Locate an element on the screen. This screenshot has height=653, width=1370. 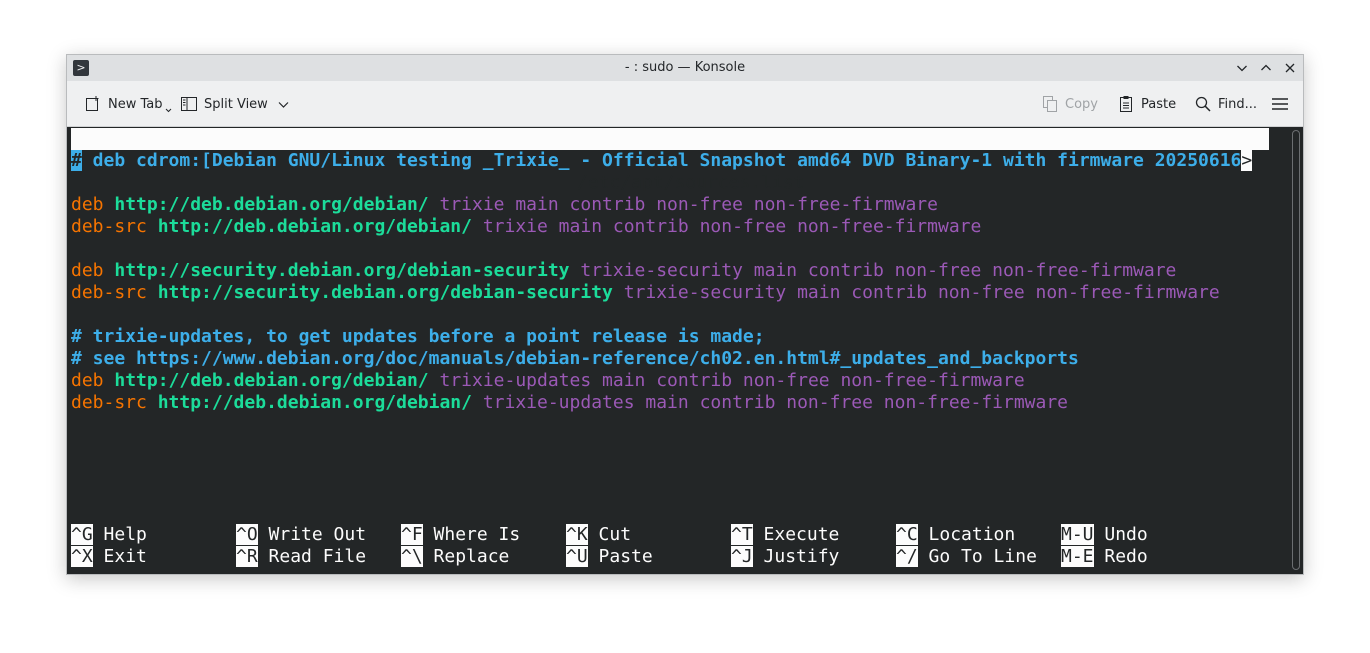
split-view-label: Split View is located at coordinates (236, 104).